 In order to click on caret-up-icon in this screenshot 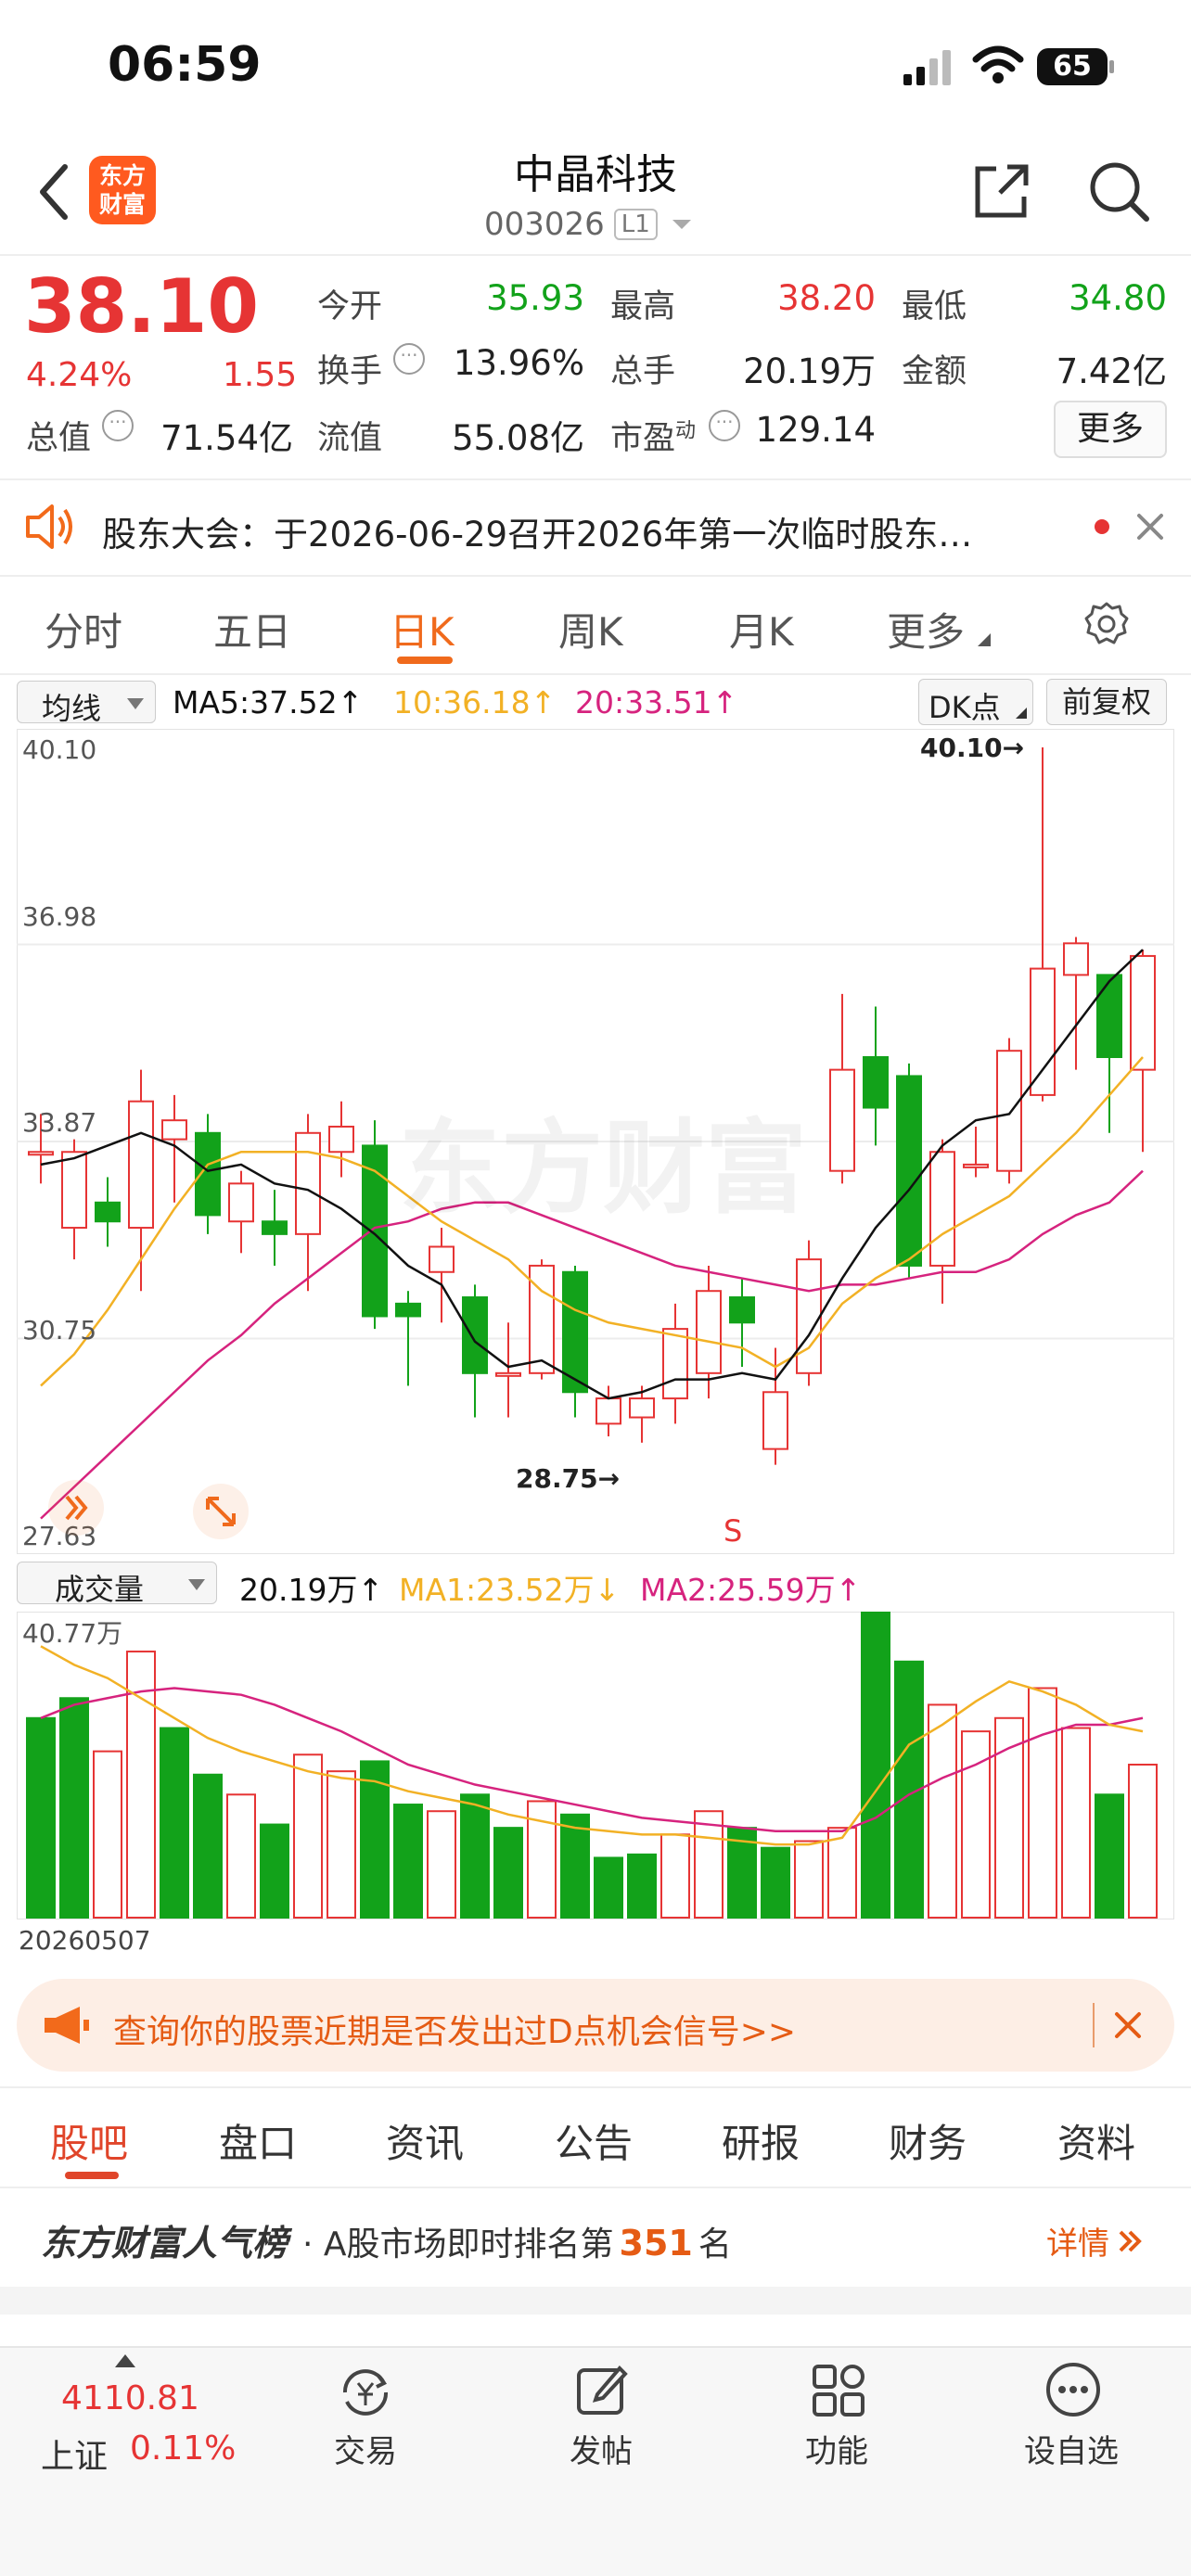, I will do `click(125, 2360)`.